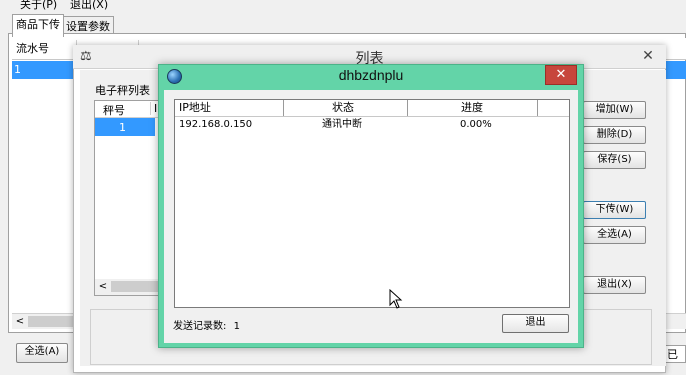 The height and width of the screenshot is (375, 686). I want to click on scale-id: 1, so click(122, 127).